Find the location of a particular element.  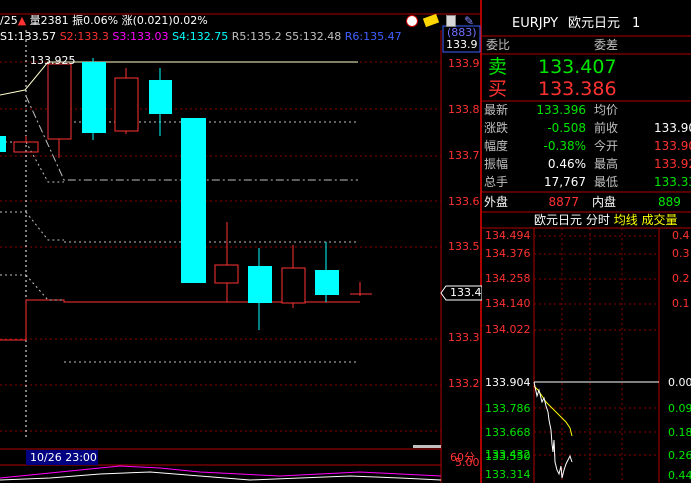

tab-time-share: 分时 is located at coordinates (598, 220).